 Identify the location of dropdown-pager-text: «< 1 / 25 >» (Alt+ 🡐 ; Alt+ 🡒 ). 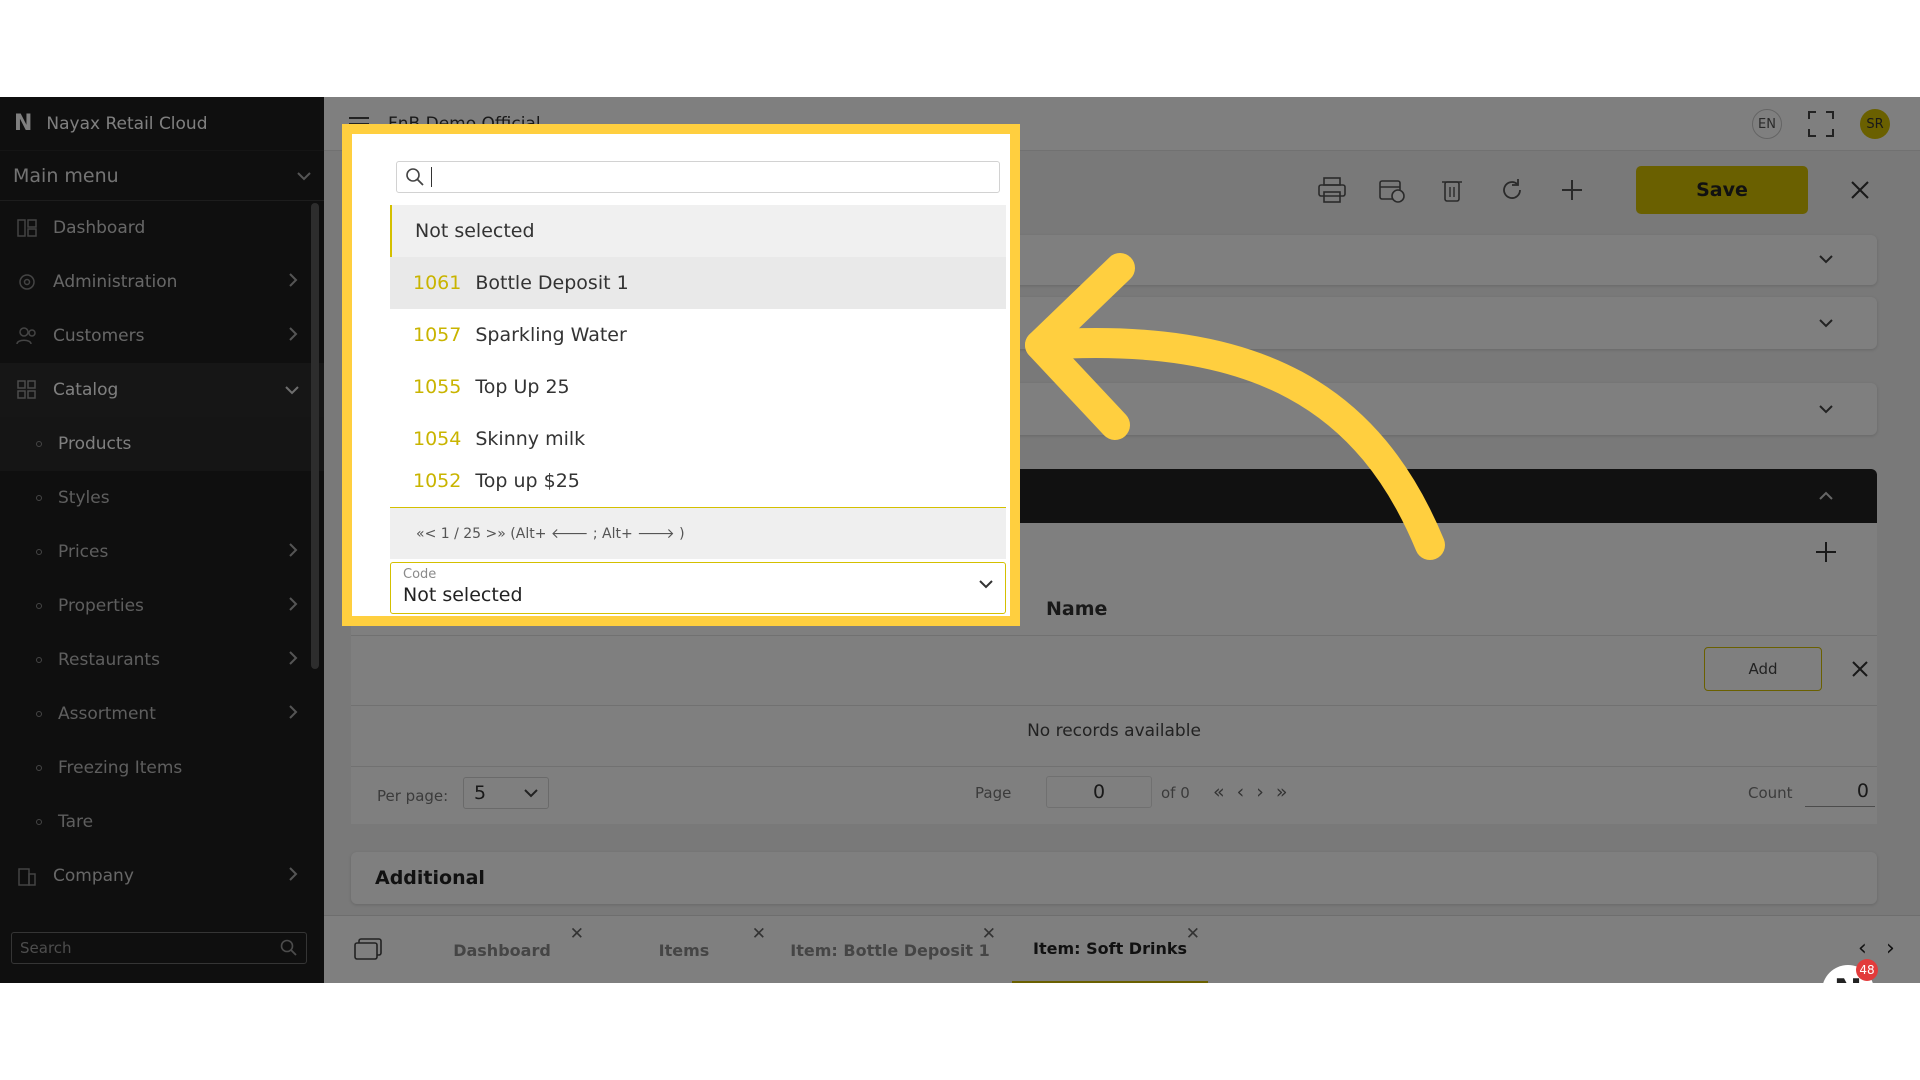
(550, 534).